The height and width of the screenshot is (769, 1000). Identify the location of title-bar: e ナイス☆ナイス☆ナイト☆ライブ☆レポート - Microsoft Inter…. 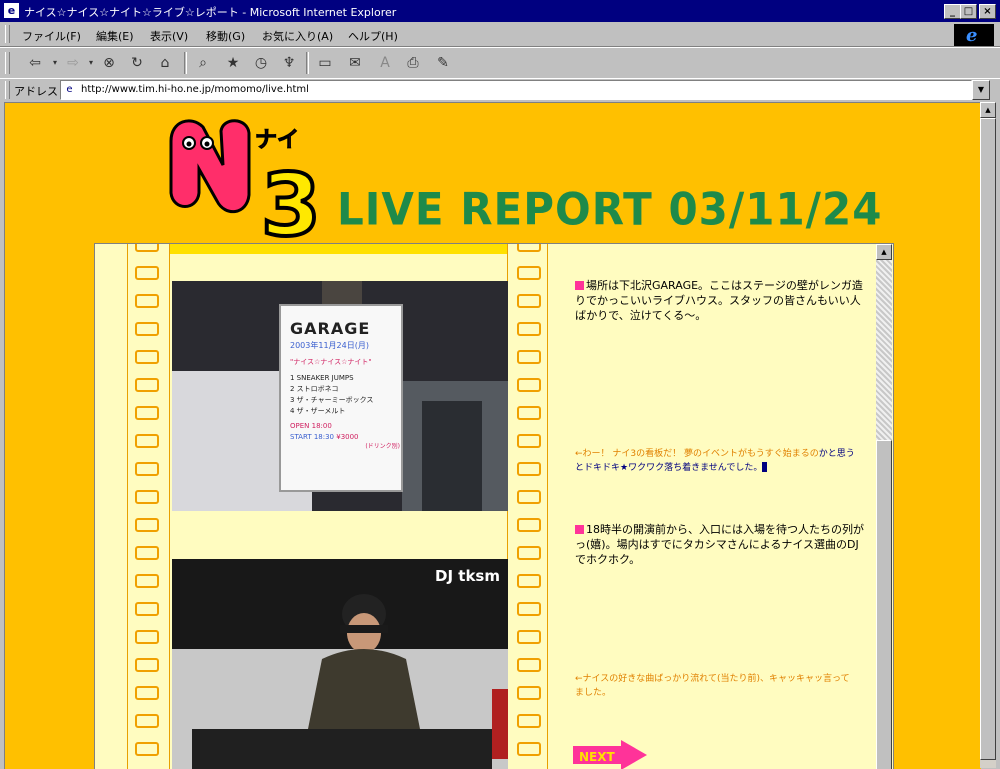
(500, 11).